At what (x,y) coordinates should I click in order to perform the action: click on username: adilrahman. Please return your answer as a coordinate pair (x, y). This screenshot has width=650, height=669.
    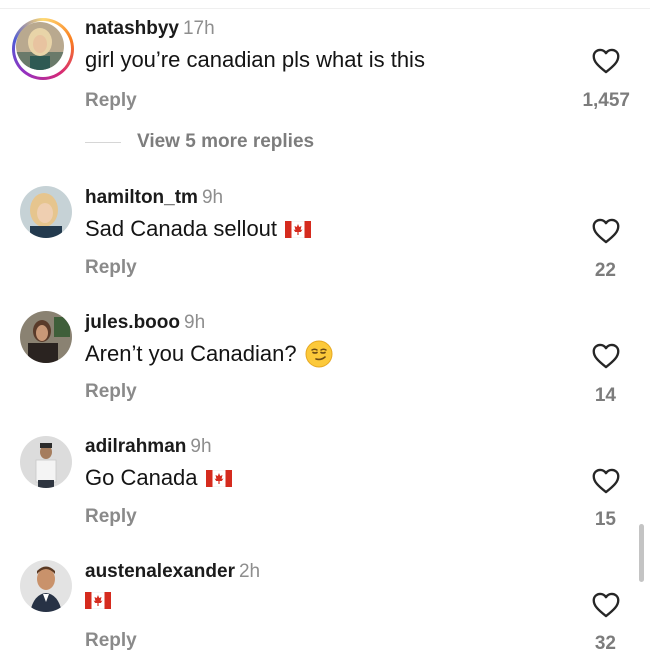
    Looking at the image, I should click on (135, 446).